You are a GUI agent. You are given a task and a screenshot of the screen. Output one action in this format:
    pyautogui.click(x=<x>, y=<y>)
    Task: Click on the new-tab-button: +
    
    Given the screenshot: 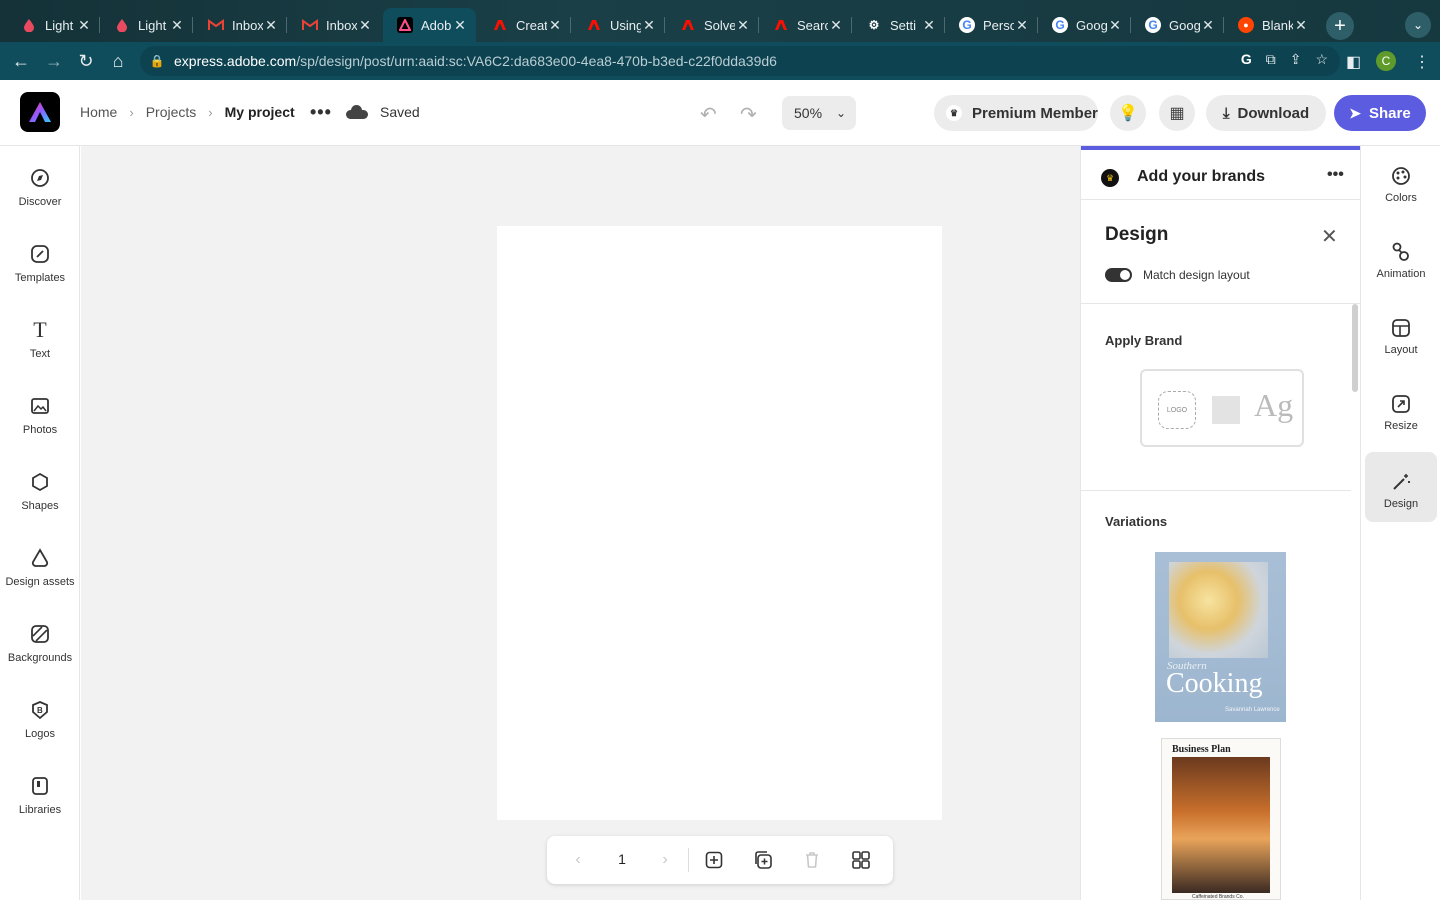 What is the action you would take?
    pyautogui.click(x=1340, y=26)
    